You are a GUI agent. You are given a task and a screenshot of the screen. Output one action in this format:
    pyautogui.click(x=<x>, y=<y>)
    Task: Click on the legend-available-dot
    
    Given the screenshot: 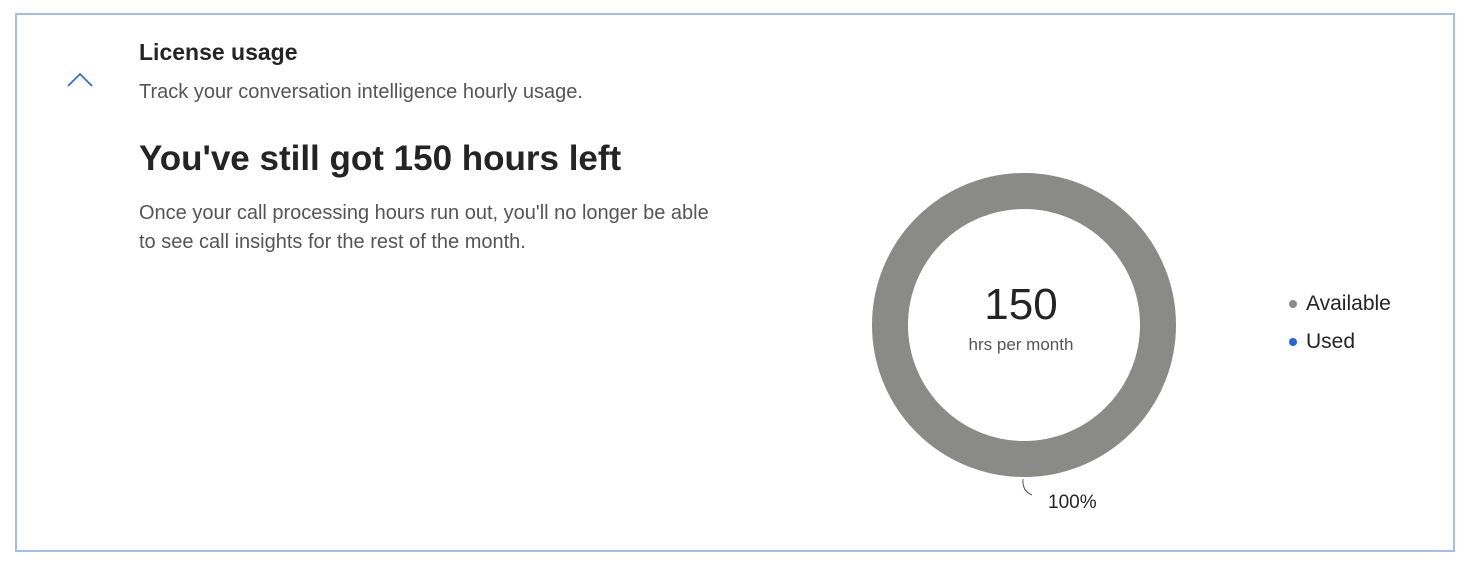 What is the action you would take?
    pyautogui.click(x=1293, y=304)
    